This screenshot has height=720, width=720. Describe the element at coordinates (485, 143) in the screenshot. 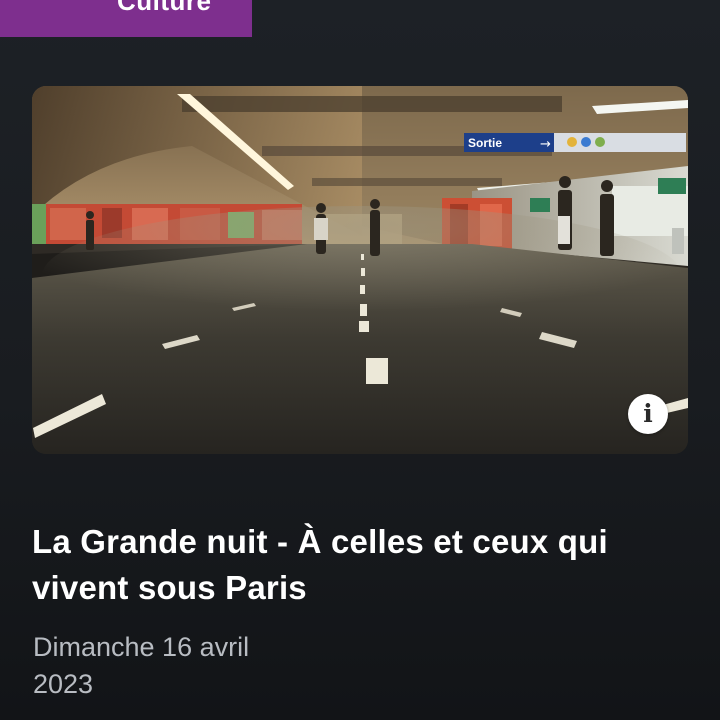

I see `exit-sign-label: Sortie` at that location.